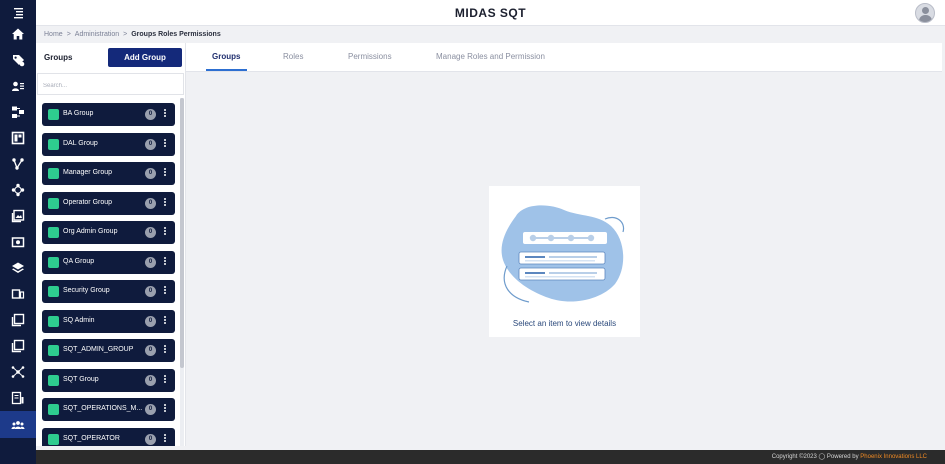 This screenshot has width=945, height=464. I want to click on group-name: SQ Admin, so click(79, 320).